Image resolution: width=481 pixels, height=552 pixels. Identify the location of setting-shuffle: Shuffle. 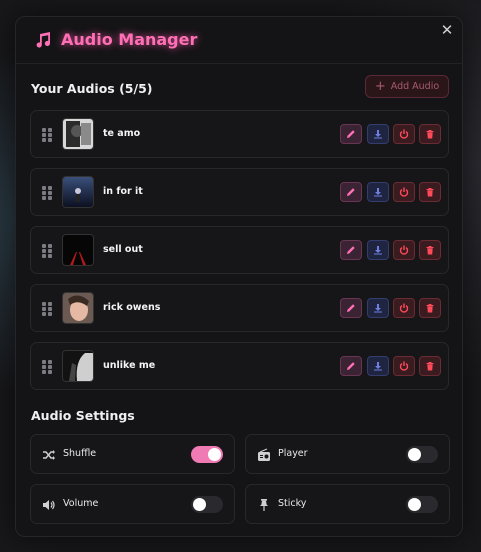
(132, 454).